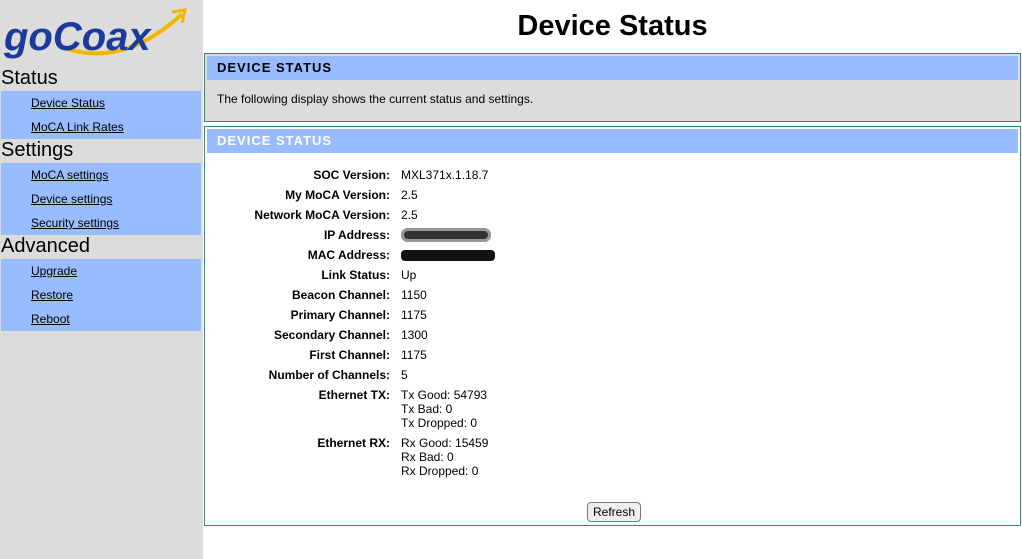  I want to click on page-title: Device Status, so click(612, 26).